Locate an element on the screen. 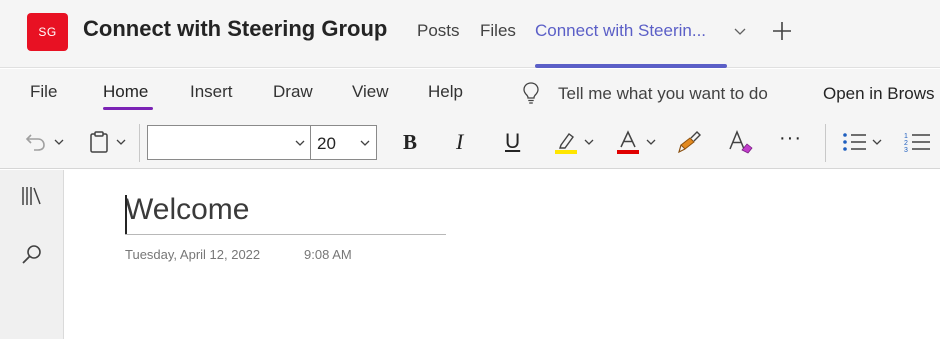 Image resolution: width=940 pixels, height=339 pixels. more-options-button: ··· is located at coordinates (790, 138).